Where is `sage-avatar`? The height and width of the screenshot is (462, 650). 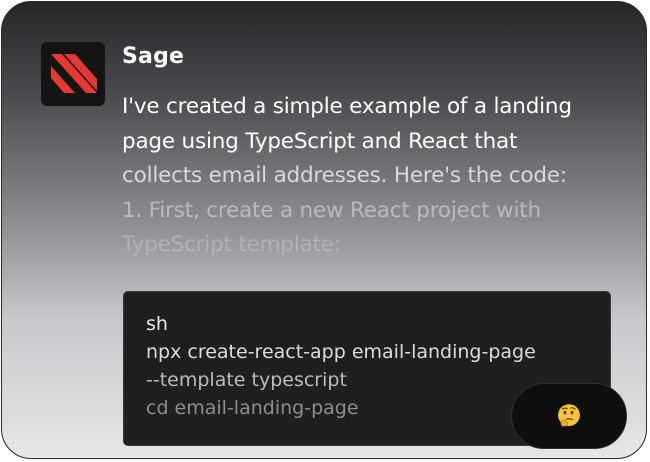 sage-avatar is located at coordinates (73, 74).